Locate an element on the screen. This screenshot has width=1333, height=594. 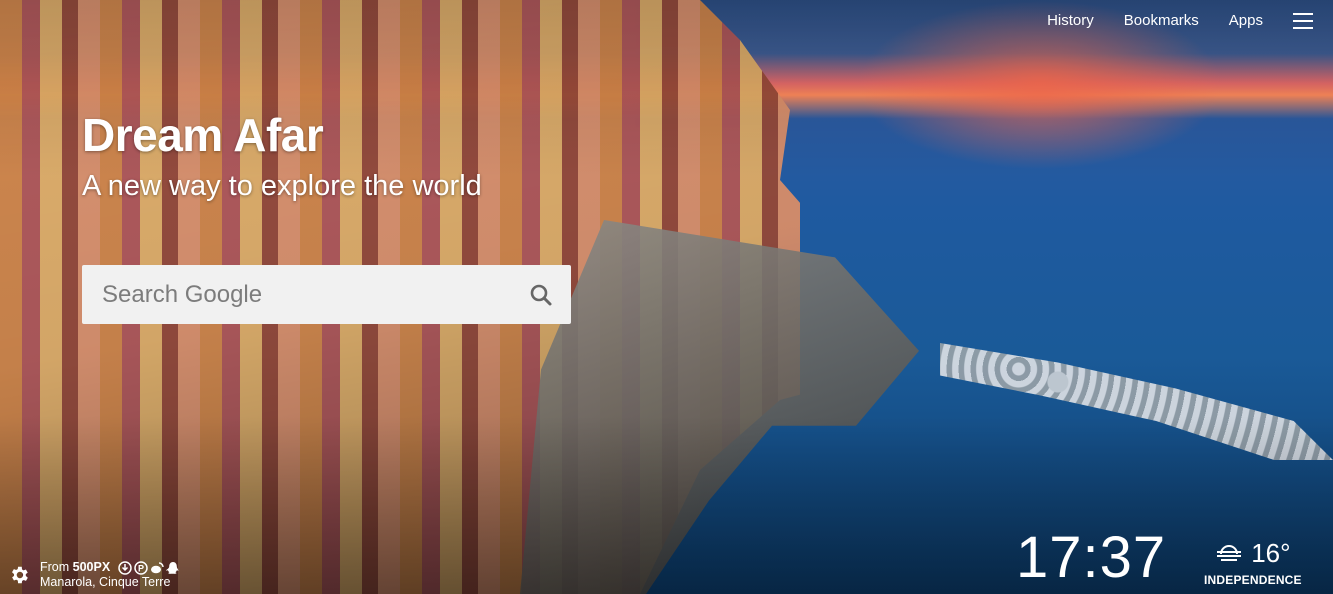
top-nav: History Bookmarks Apps is located at coordinates (1180, 20).